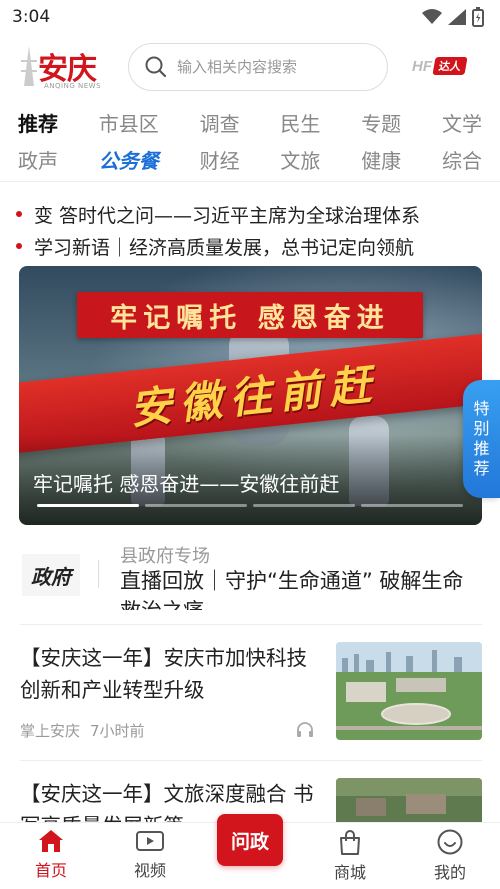  Describe the element at coordinates (292, 589) in the screenshot. I see `special-text: 直播回放｜守护“生命通道” 破解生命救治之痛` at that location.